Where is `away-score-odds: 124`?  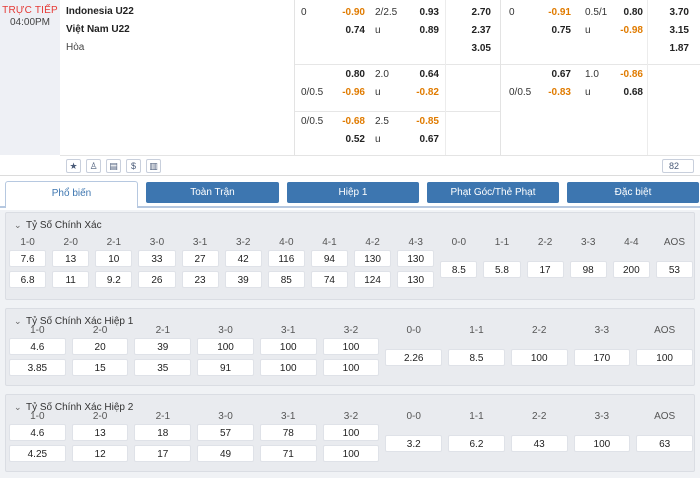 away-score-odds: 124 is located at coordinates (373, 279).